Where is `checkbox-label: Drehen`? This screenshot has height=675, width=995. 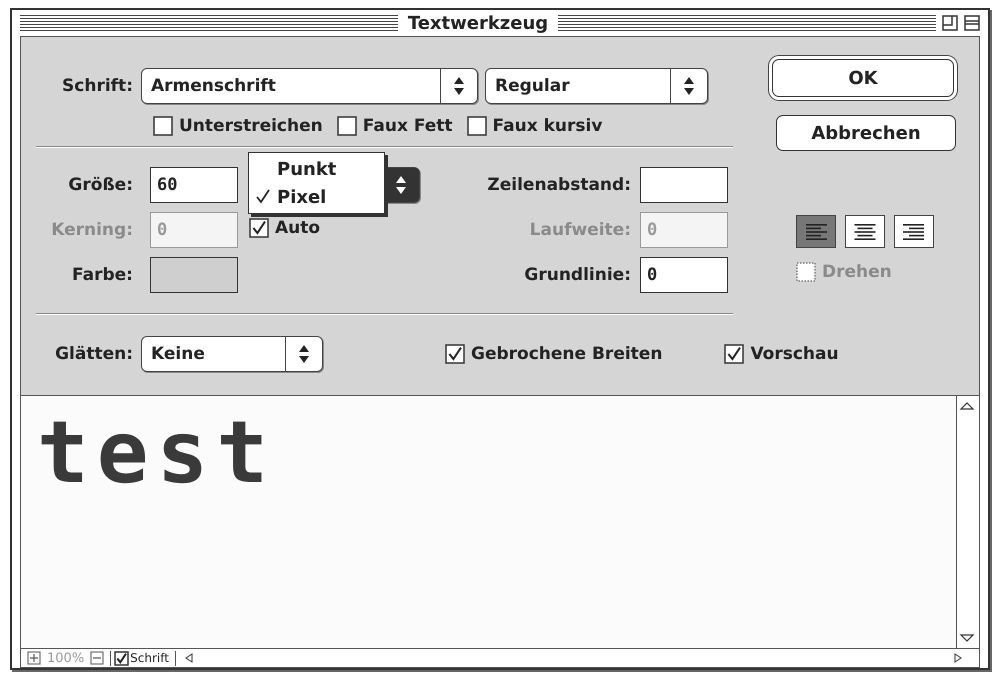
checkbox-label: Drehen is located at coordinates (857, 272).